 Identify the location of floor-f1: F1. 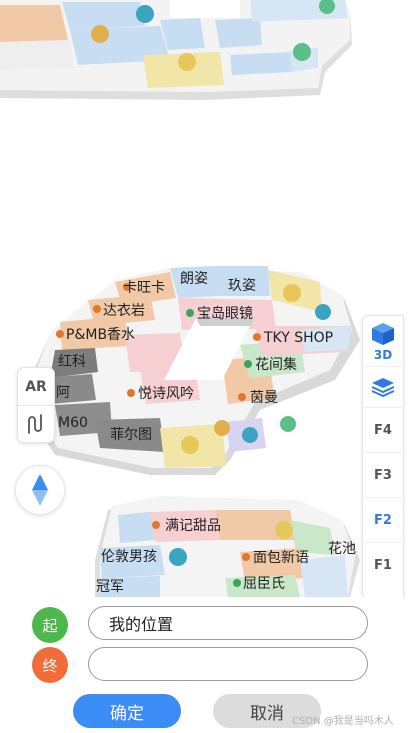
(383, 564).